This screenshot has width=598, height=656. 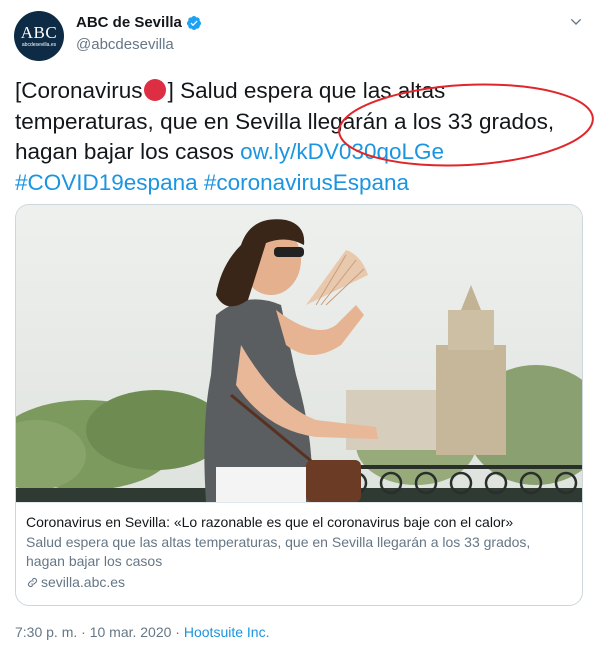 What do you see at coordinates (154, 90) in the screenshot?
I see `red-circle-emoji` at bounding box center [154, 90].